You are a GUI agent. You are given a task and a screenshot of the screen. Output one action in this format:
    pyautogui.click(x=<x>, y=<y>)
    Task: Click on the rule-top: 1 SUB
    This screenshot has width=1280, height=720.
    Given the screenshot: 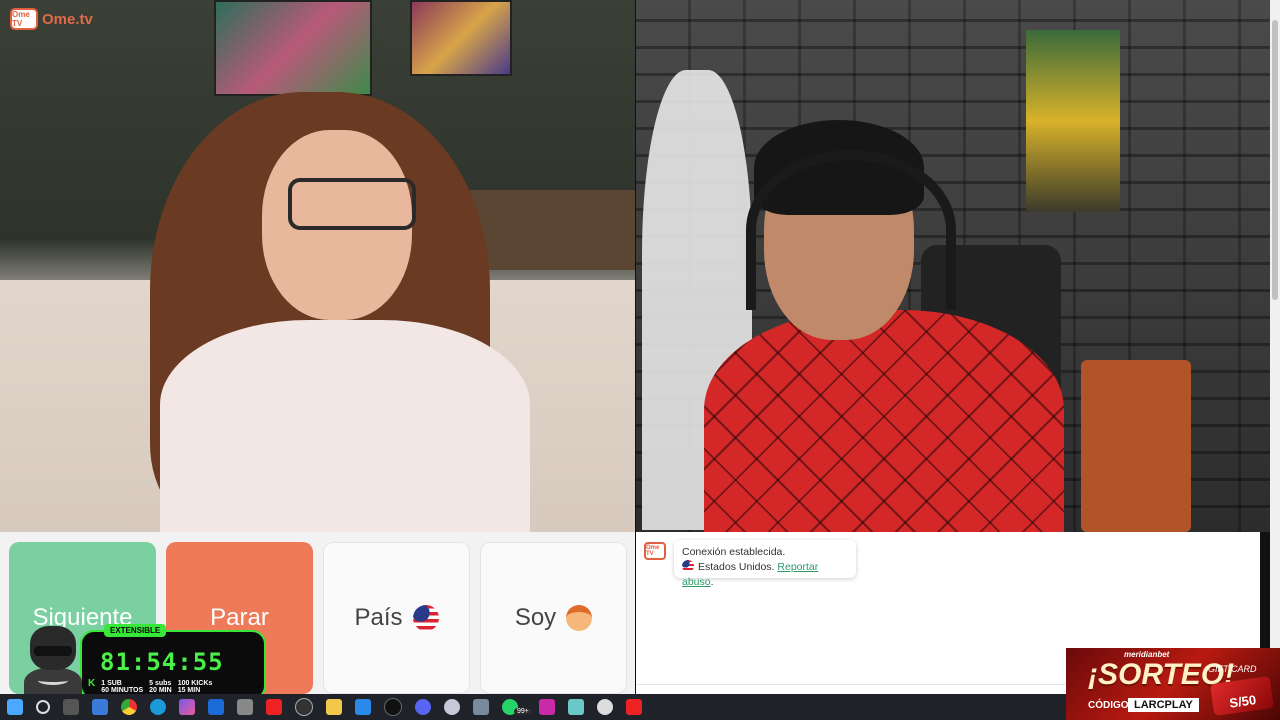 What is the action you would take?
    pyautogui.click(x=111, y=683)
    